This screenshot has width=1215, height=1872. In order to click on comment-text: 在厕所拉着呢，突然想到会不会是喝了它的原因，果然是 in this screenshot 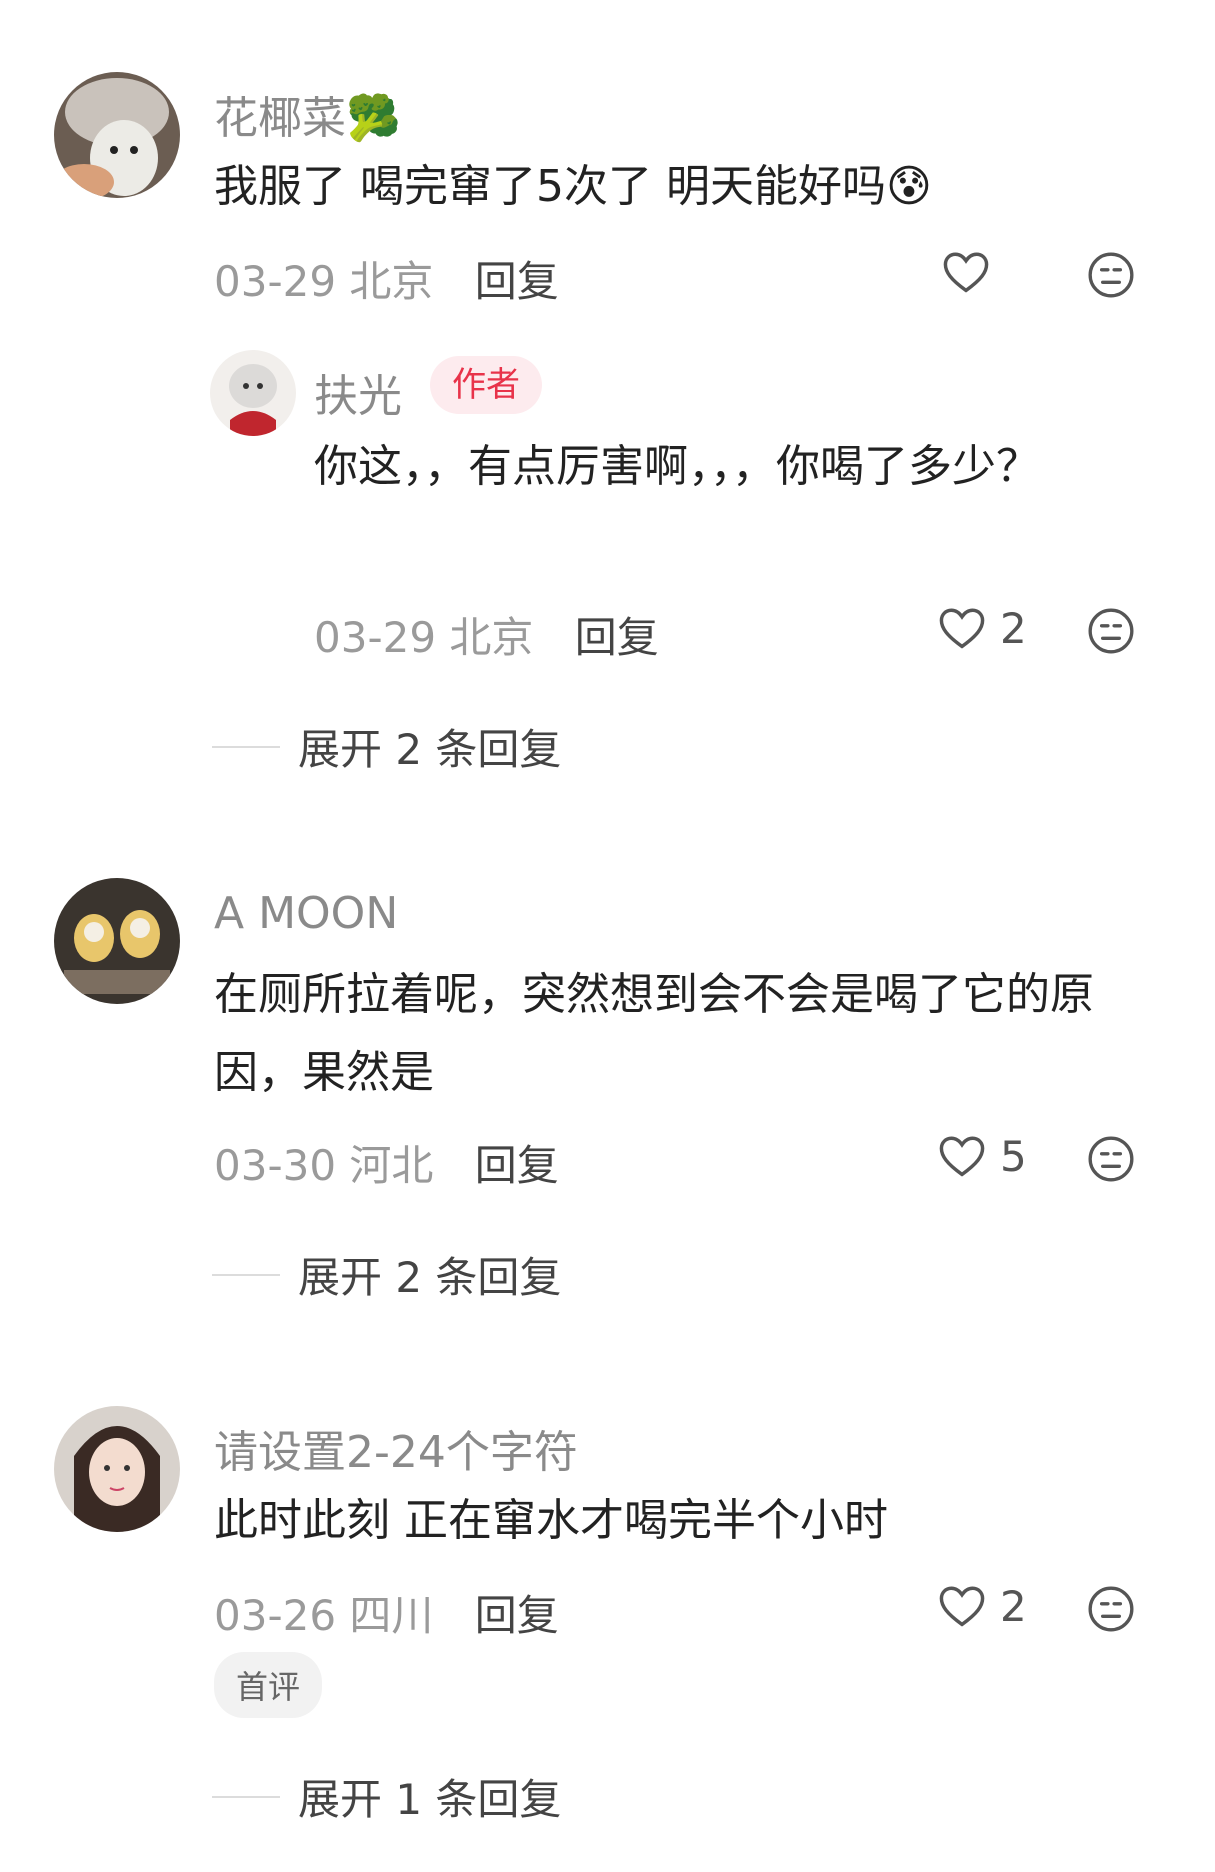, I will do `click(654, 1033)`.